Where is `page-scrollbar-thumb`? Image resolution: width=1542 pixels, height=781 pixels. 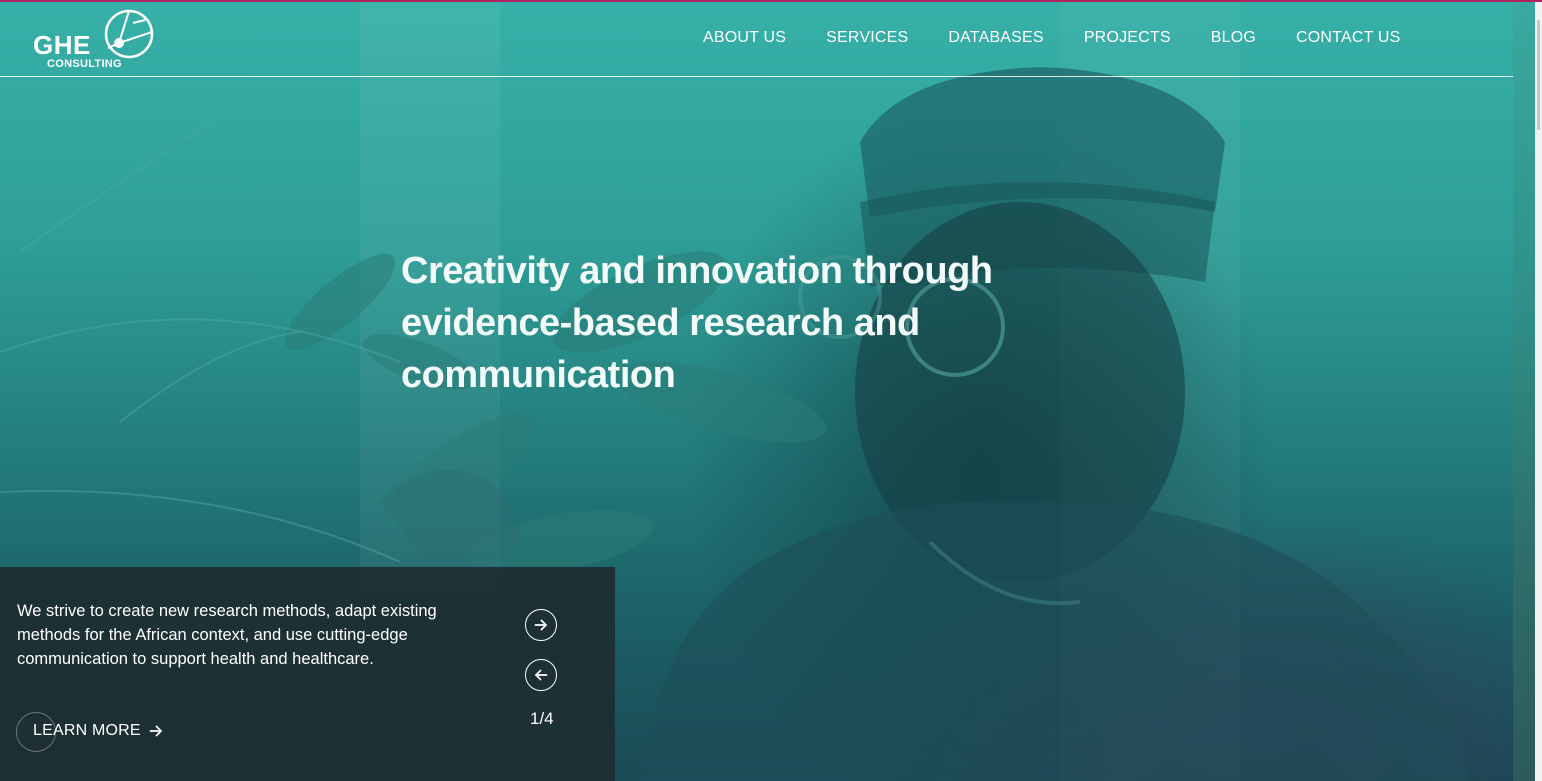
page-scrollbar-thumb is located at coordinates (1538, 75).